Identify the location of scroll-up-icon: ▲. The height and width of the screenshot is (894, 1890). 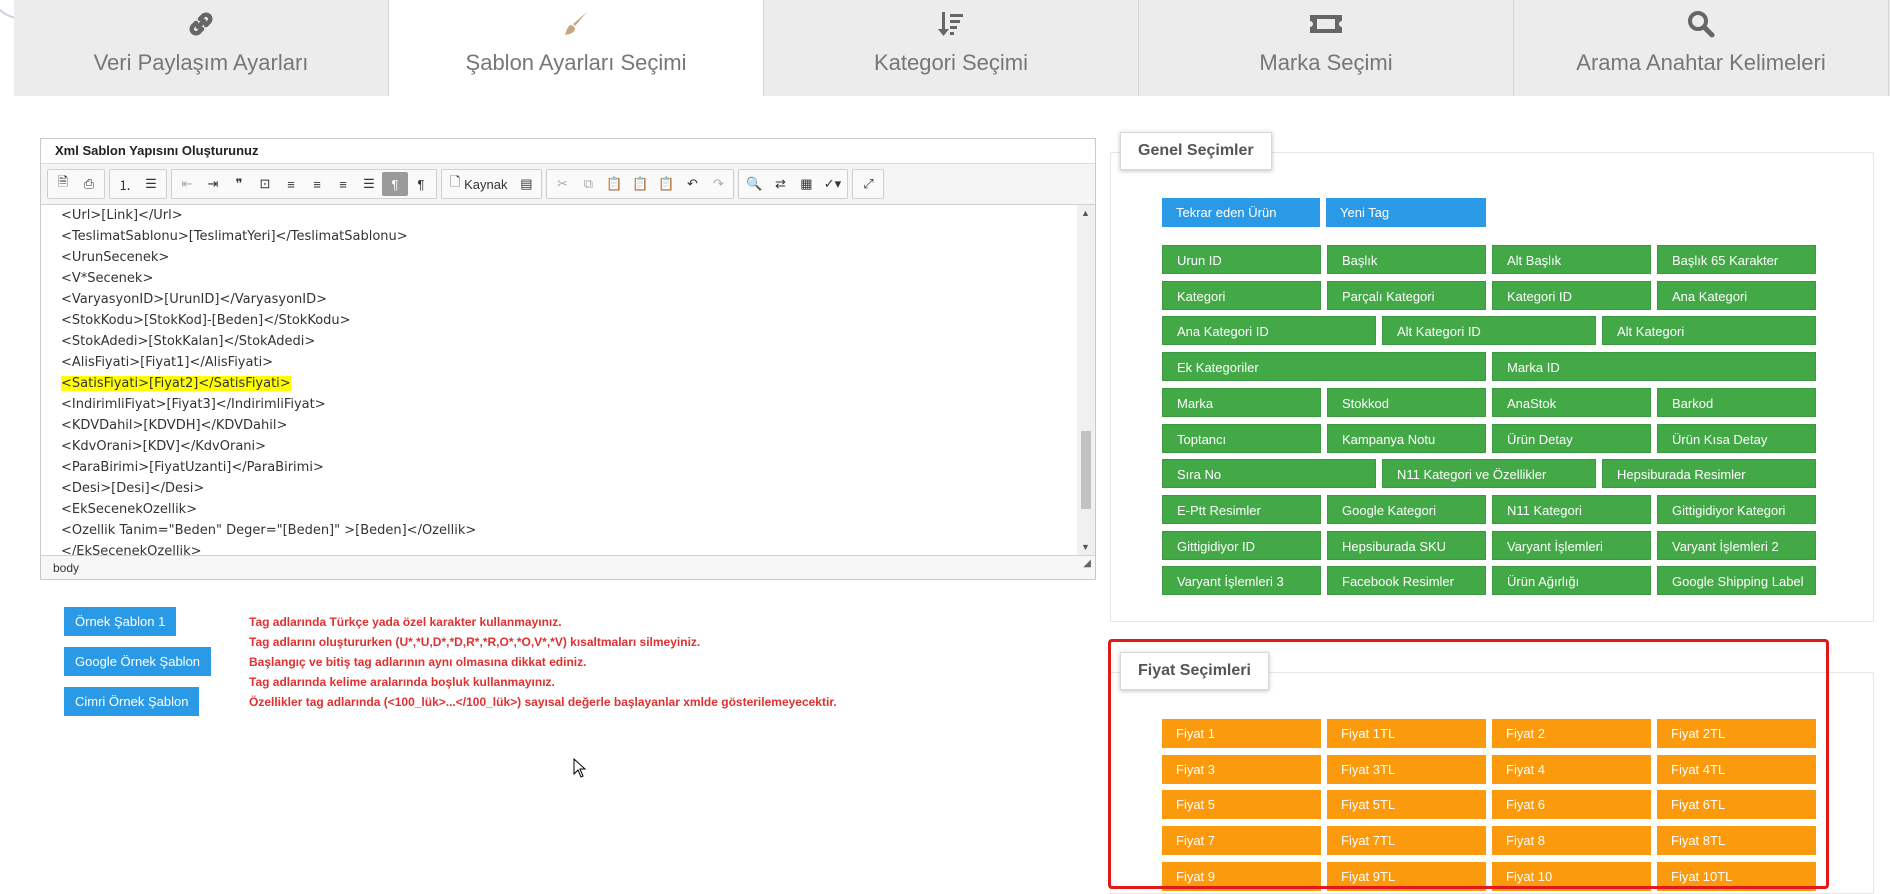
(1085, 213).